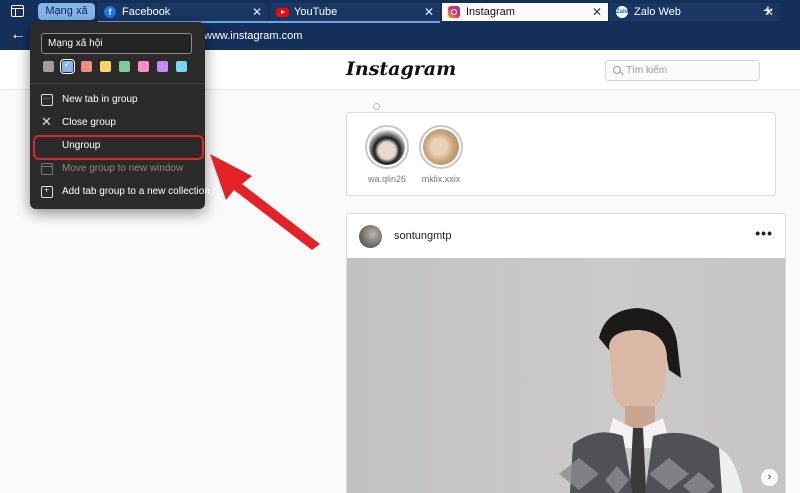  What do you see at coordinates (682, 70) in the screenshot?
I see `search-input: Tìm kiếm` at bounding box center [682, 70].